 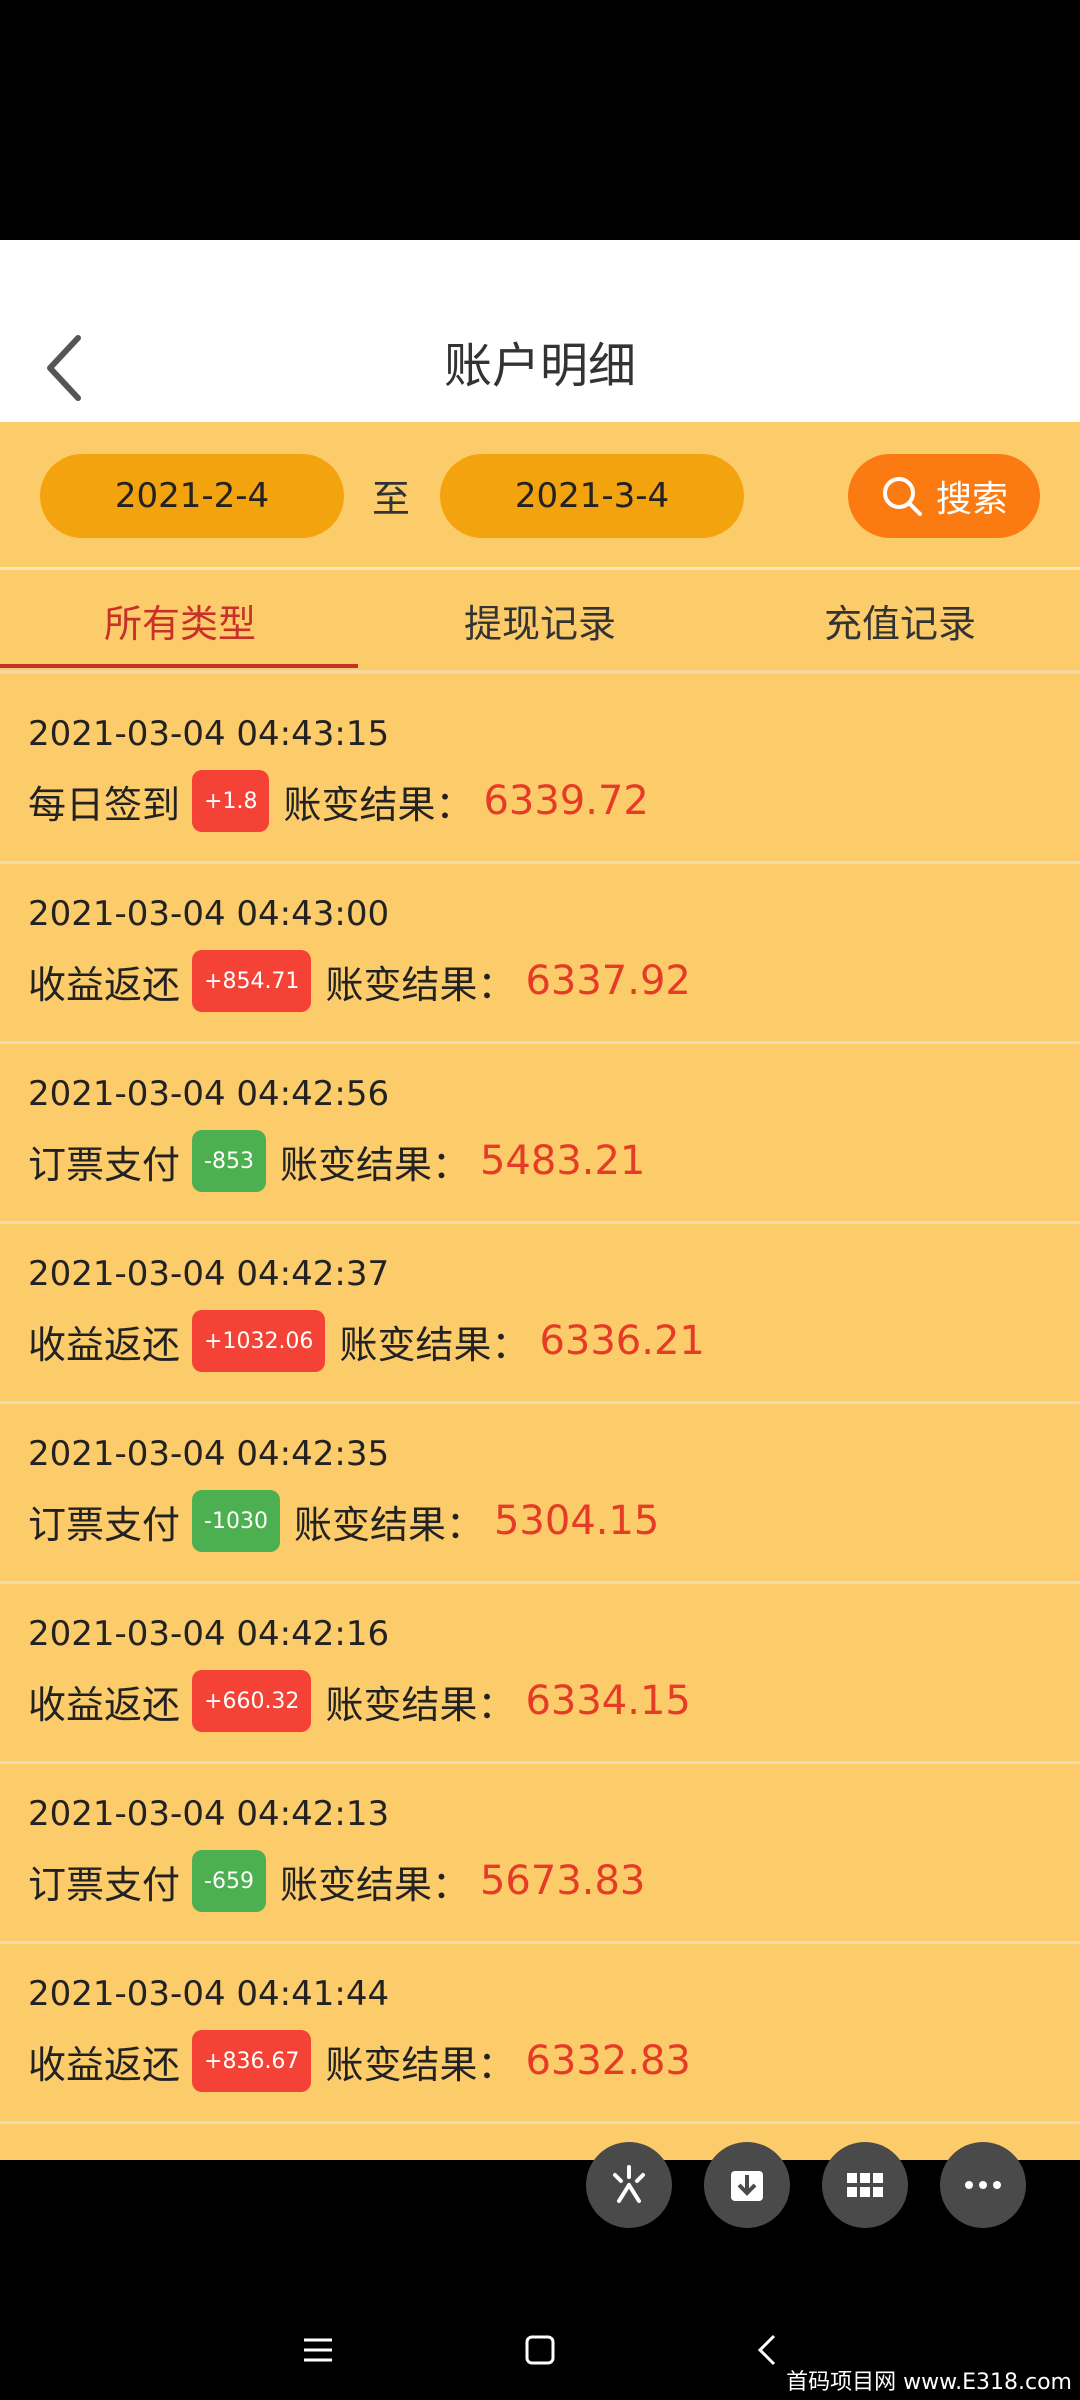 What do you see at coordinates (229, 1161) in the screenshot?
I see `change-badge: -853` at bounding box center [229, 1161].